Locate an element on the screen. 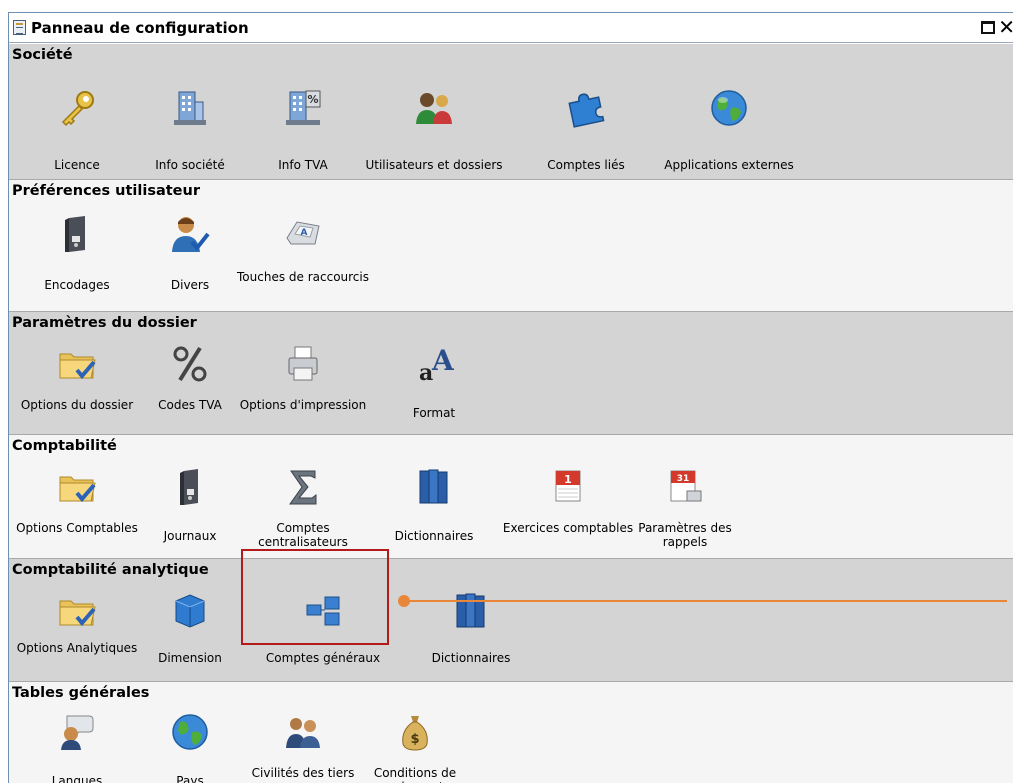  item-label: Comptes liés is located at coordinates (586, 165).